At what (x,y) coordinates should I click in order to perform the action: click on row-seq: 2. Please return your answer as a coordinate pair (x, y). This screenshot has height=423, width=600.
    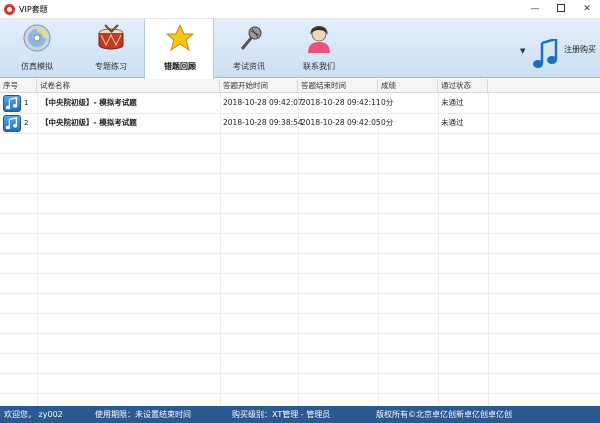
    Looking at the image, I should click on (26, 123).